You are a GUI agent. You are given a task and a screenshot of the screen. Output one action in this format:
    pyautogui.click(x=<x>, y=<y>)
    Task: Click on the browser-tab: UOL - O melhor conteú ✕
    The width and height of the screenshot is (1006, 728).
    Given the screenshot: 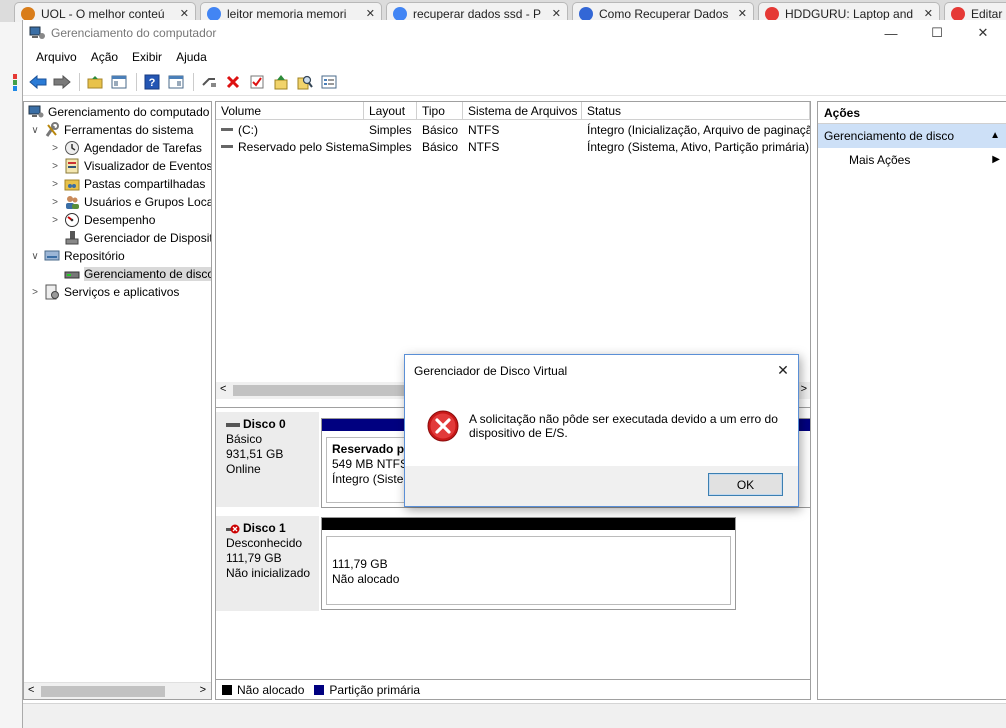 What is the action you would take?
    pyautogui.click(x=105, y=12)
    